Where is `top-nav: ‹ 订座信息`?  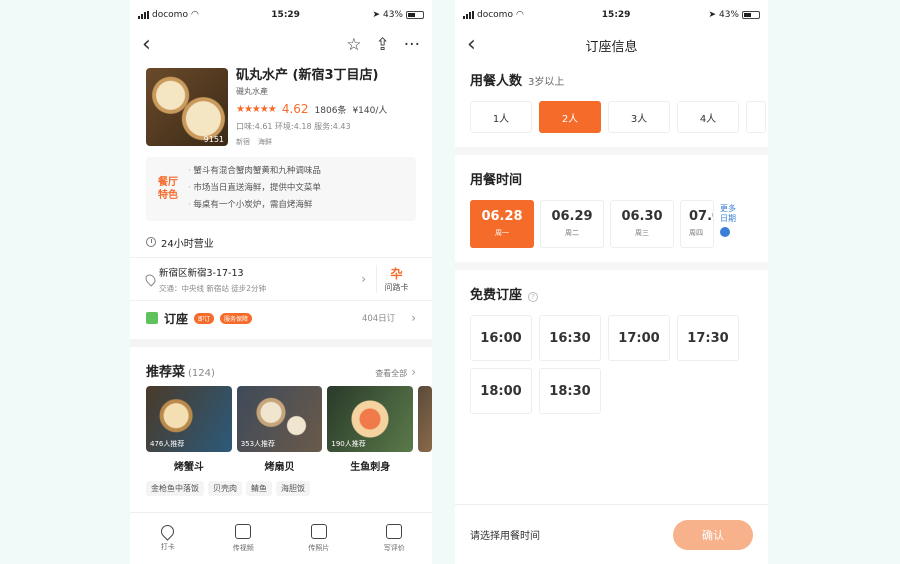 top-nav: ‹ 订座信息 is located at coordinates (611, 45).